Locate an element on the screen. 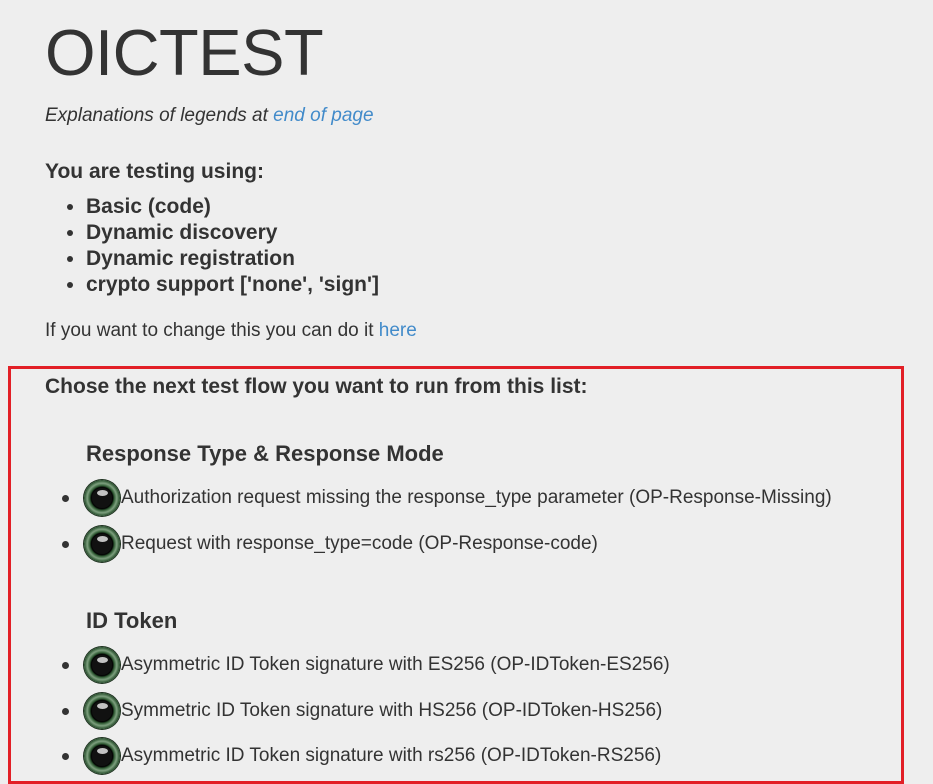 The height and width of the screenshot is (784, 933). legend-note: Explanations of legends at end of page is located at coordinates (209, 116).